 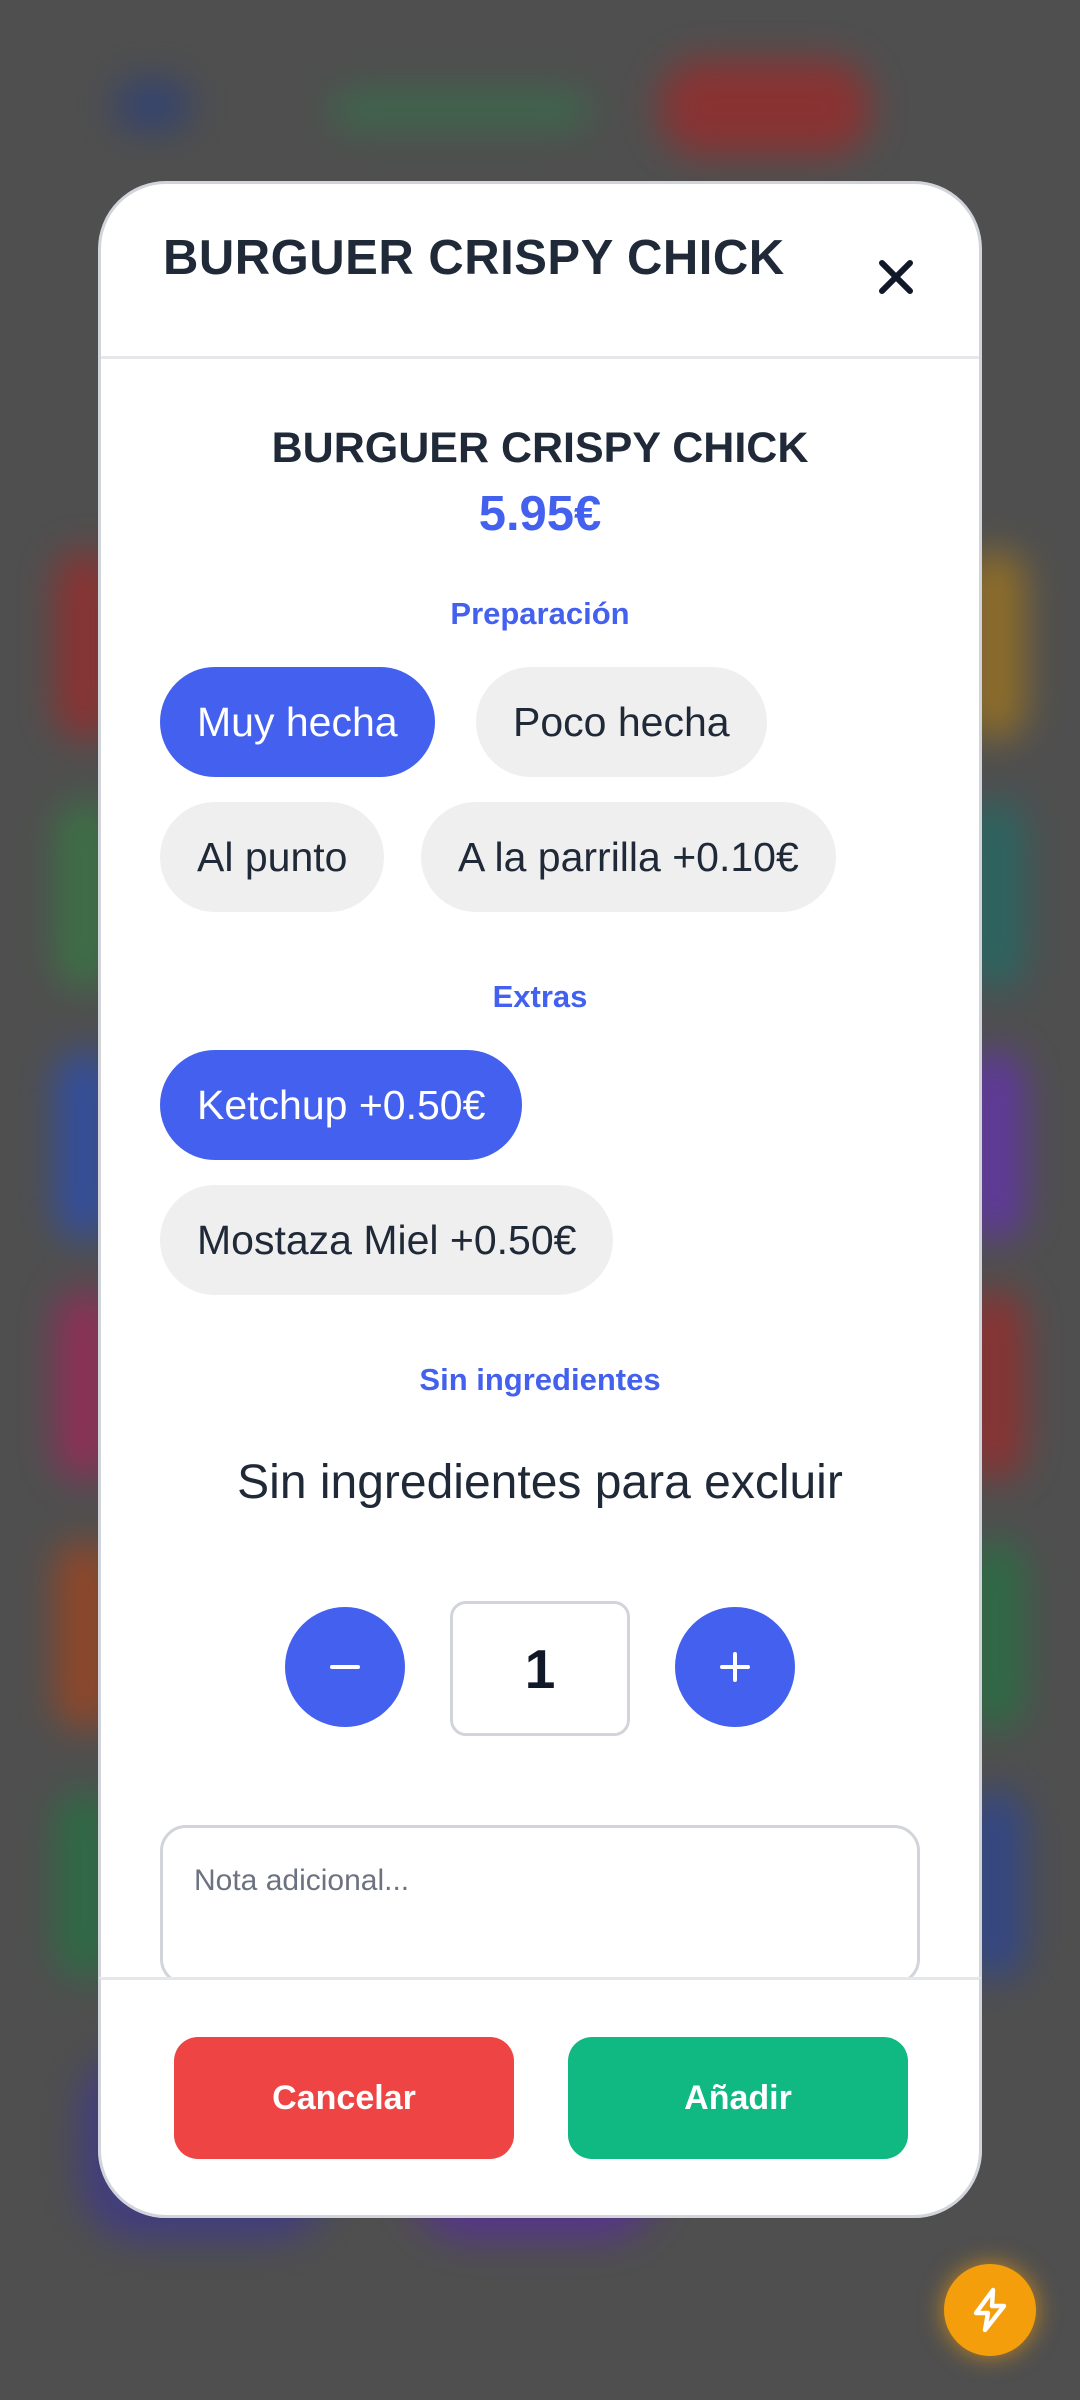 I want to click on decrement-button, so click(x=345, y=1667).